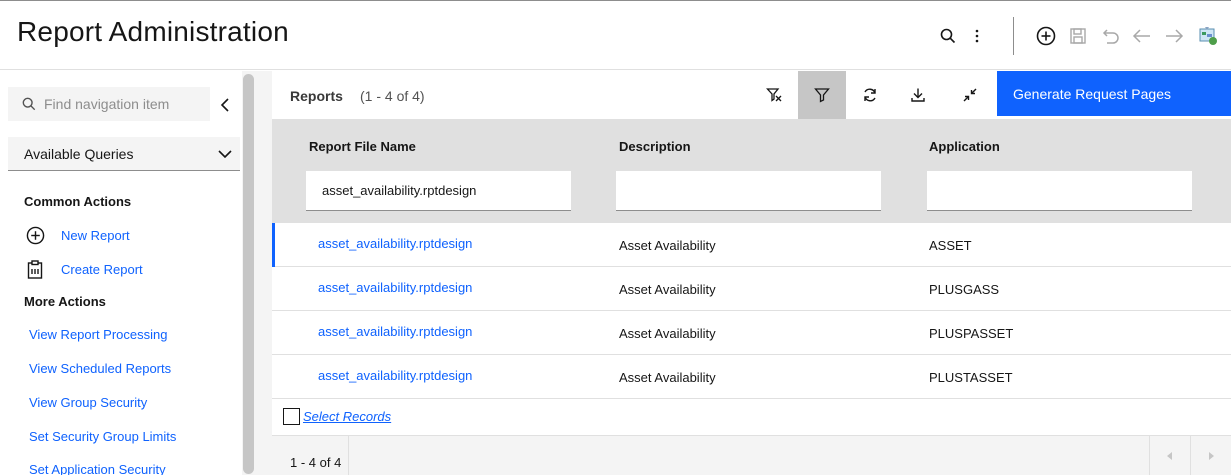  Describe the element at coordinates (124, 104) in the screenshot. I see `nav-search-input` at that location.